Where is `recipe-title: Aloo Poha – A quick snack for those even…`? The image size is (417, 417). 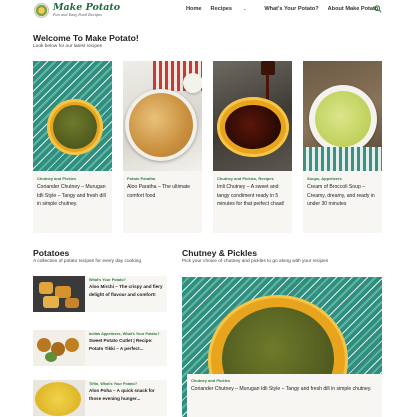
recipe-title: Aloo Poha – A quick snack for those even… is located at coordinates (126, 394).